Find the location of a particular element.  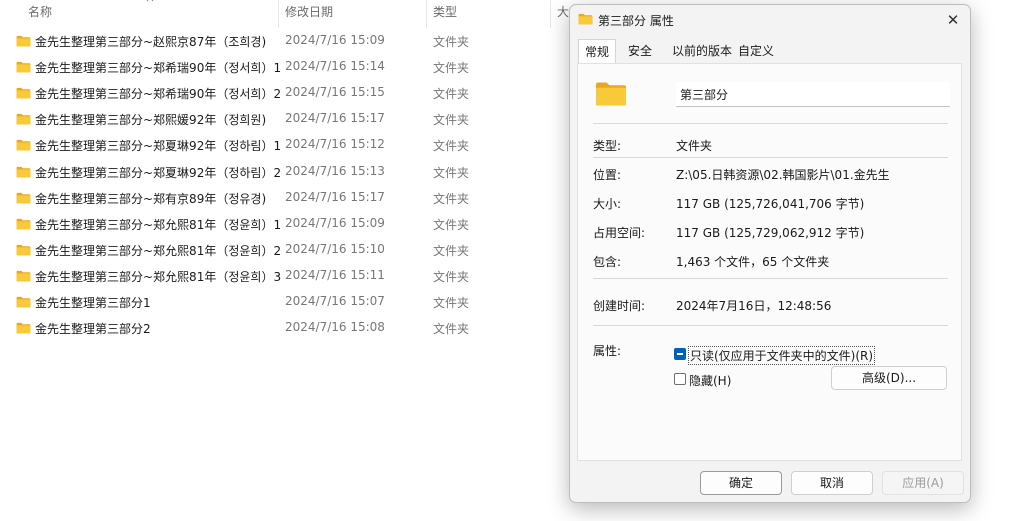

folder-name: 金先生整理第三部分2 is located at coordinates (93, 329).